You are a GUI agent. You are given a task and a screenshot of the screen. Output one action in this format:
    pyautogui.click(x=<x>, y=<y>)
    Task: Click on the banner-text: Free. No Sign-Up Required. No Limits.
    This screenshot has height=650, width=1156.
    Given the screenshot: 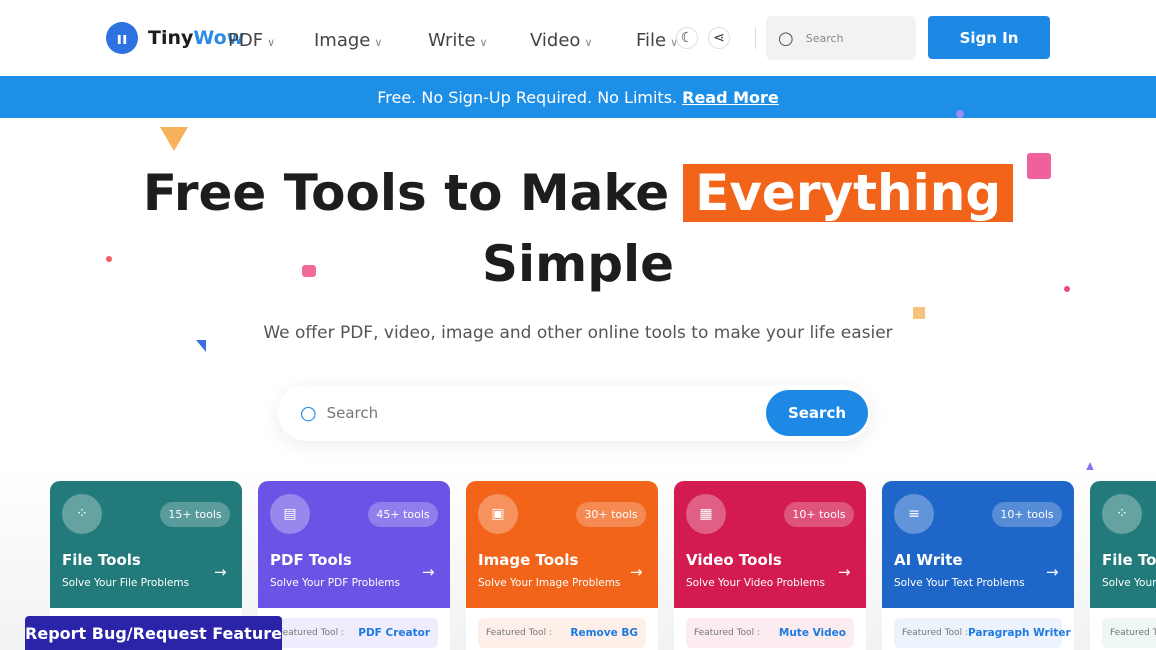 What is the action you would take?
    pyautogui.click(x=527, y=97)
    